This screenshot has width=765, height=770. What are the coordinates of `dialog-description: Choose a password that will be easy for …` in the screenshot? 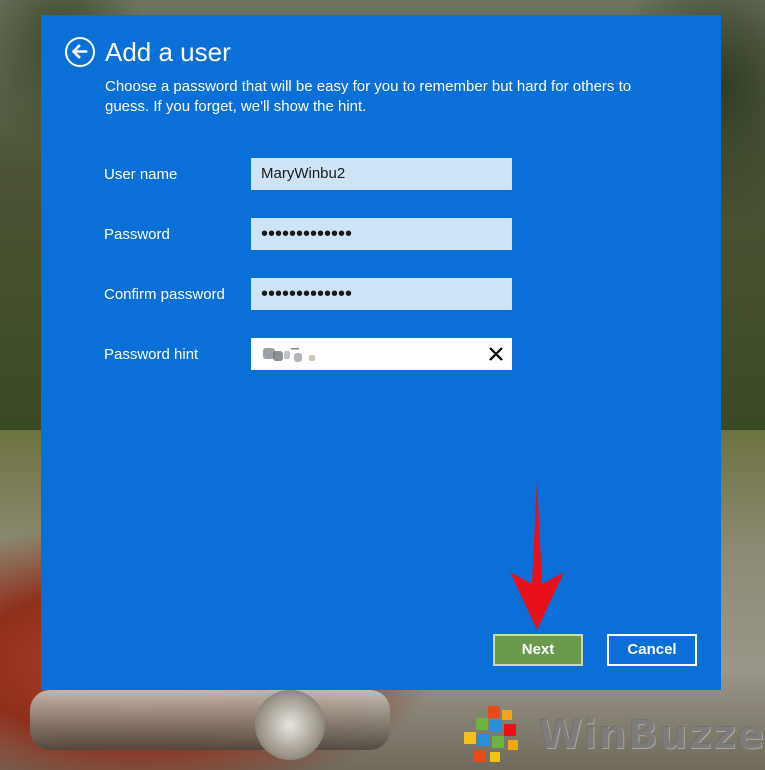 It's located at (368, 96).